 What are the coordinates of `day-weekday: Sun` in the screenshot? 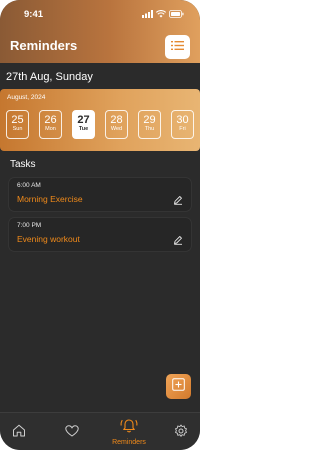 It's located at (17, 129).